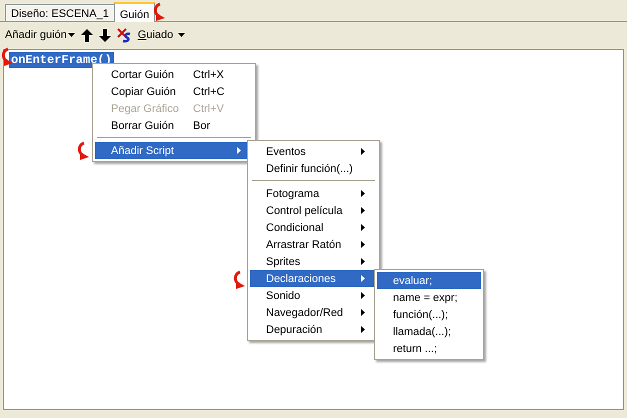 The image size is (627, 418). Describe the element at coordinates (174, 125) in the screenshot. I see `menu-item: Borrar Guión Bor` at that location.